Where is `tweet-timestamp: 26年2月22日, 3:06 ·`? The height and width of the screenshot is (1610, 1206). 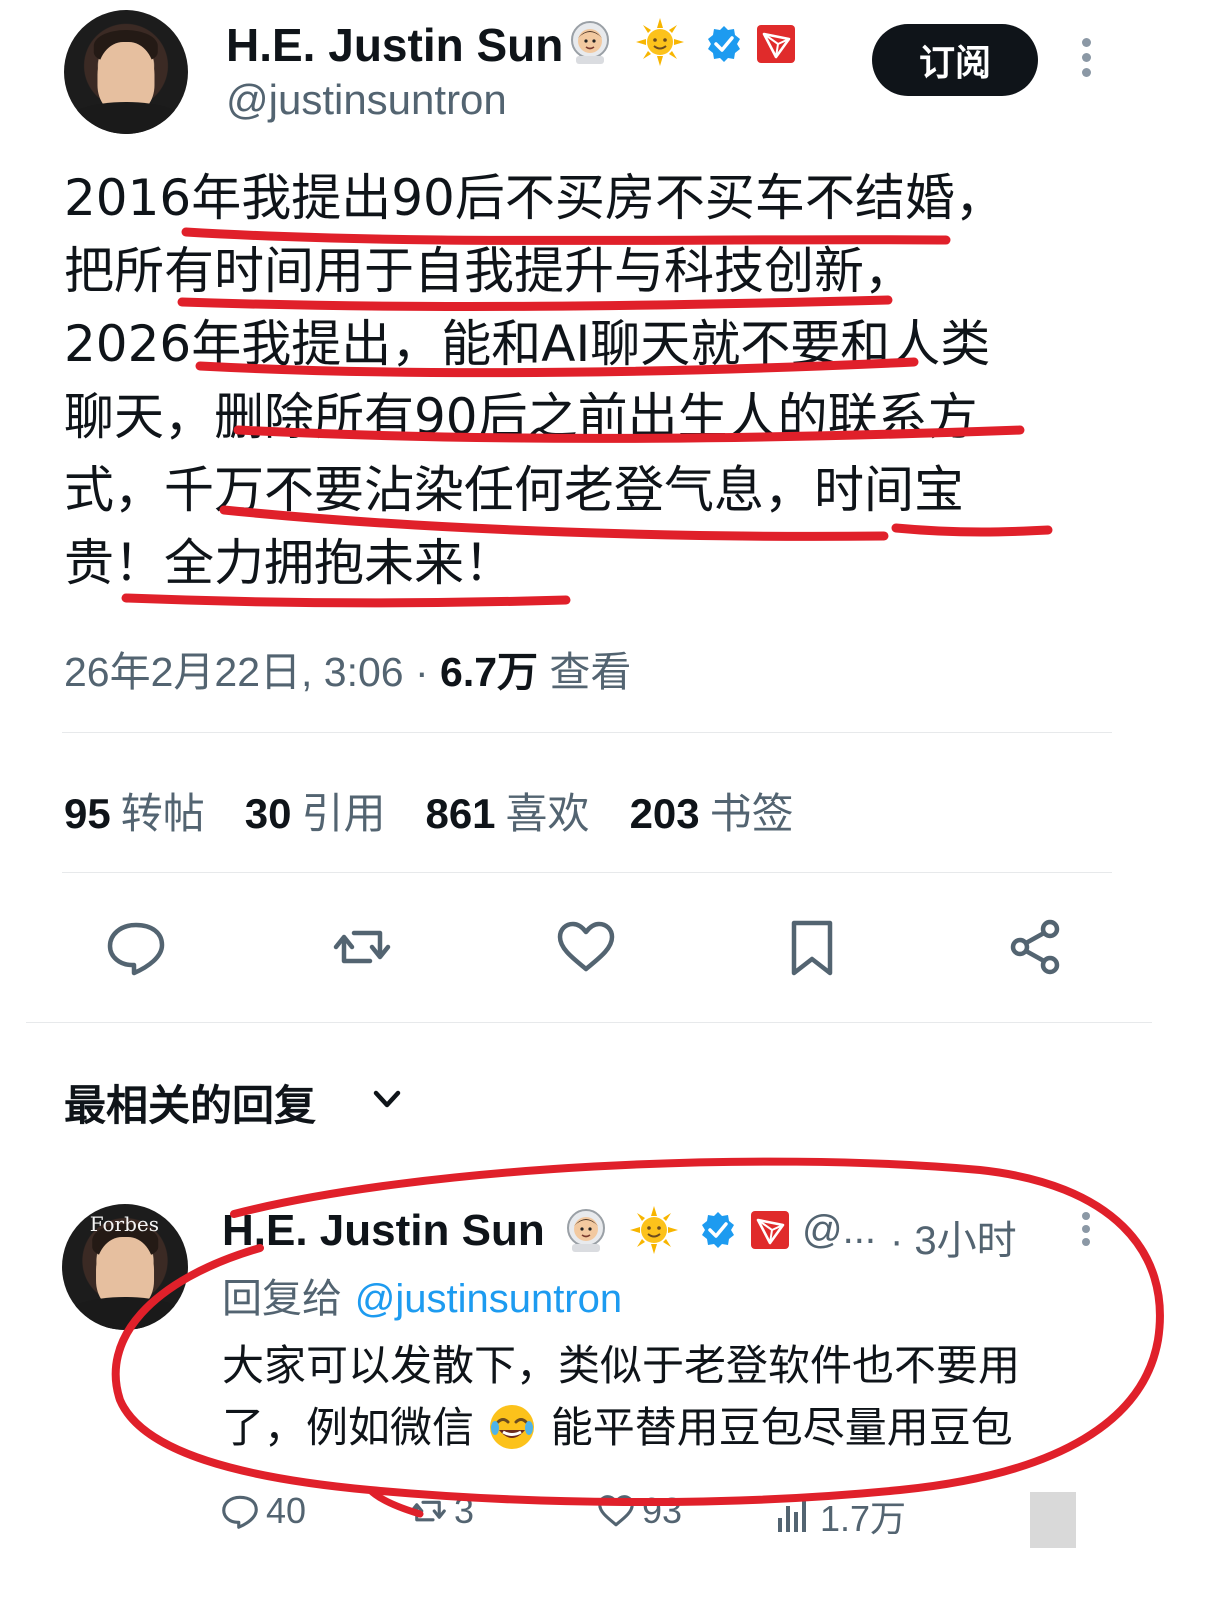 tweet-timestamp: 26年2月22日, 3:06 · is located at coordinates (252, 672).